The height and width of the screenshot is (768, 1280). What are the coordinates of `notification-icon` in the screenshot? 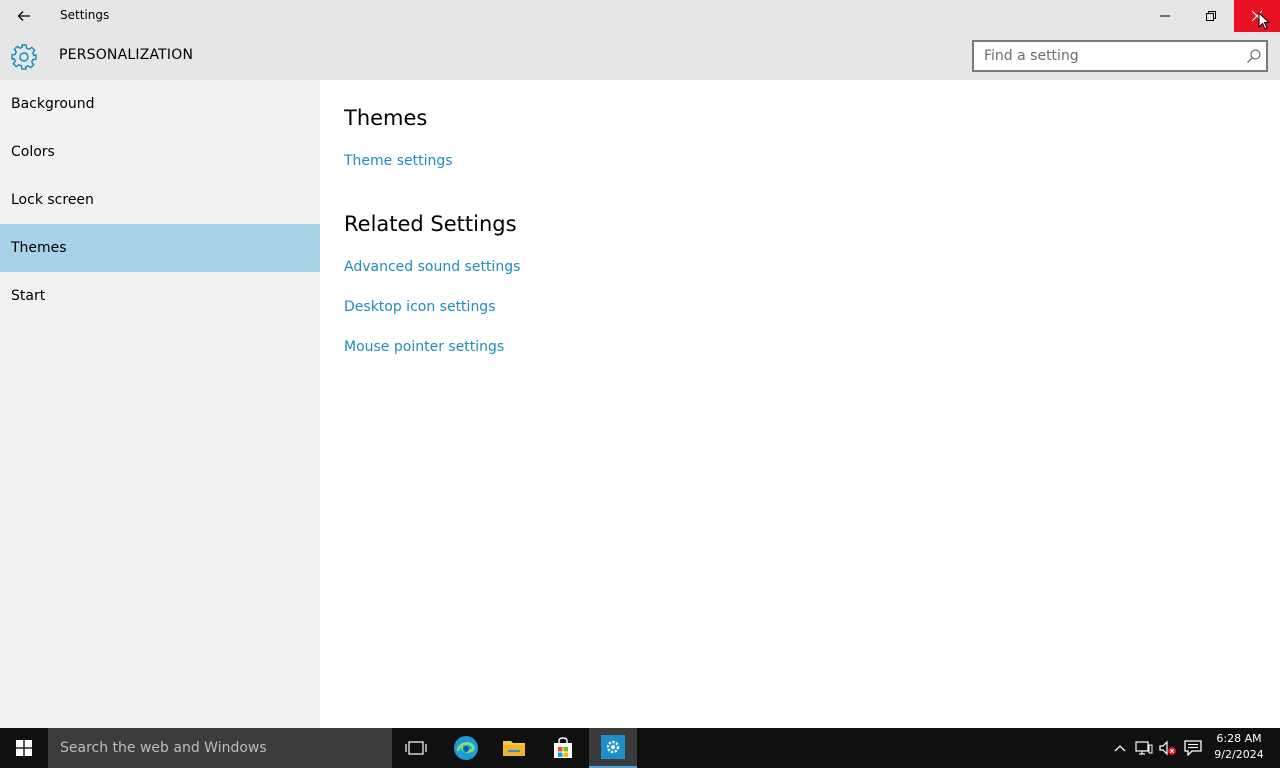 It's located at (1193, 748).